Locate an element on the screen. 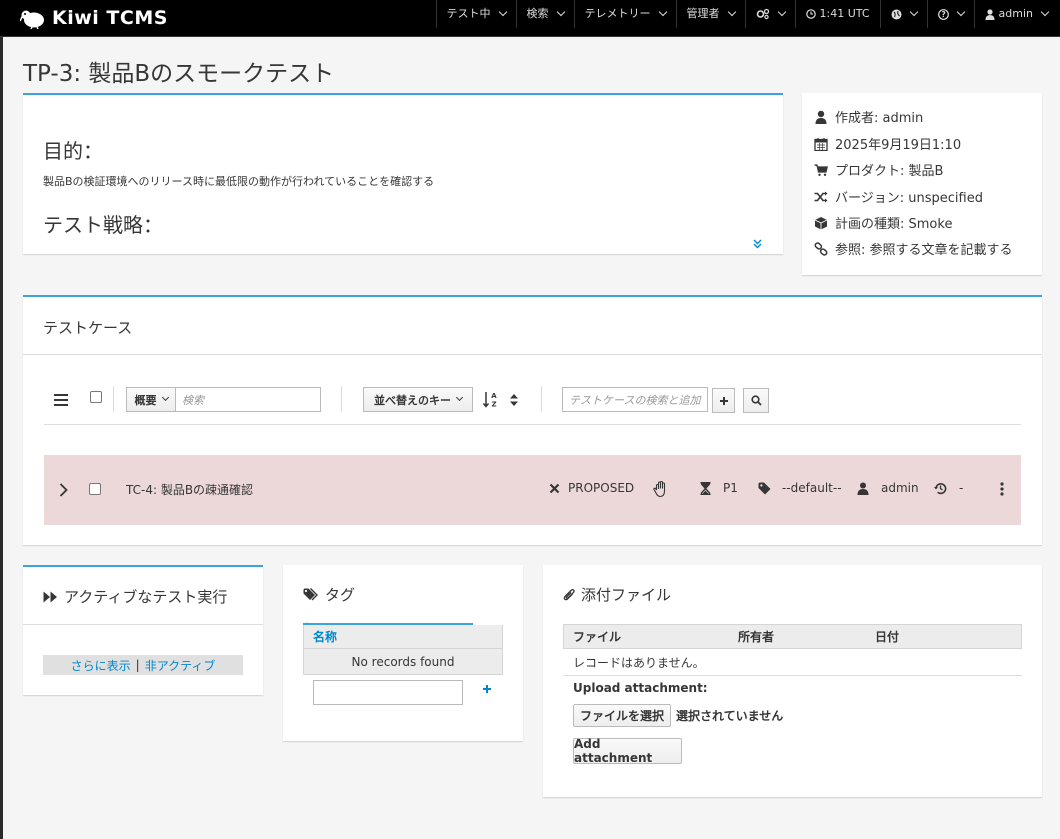 The height and width of the screenshot is (839, 1060). chevron-right-icon is located at coordinates (63, 490).